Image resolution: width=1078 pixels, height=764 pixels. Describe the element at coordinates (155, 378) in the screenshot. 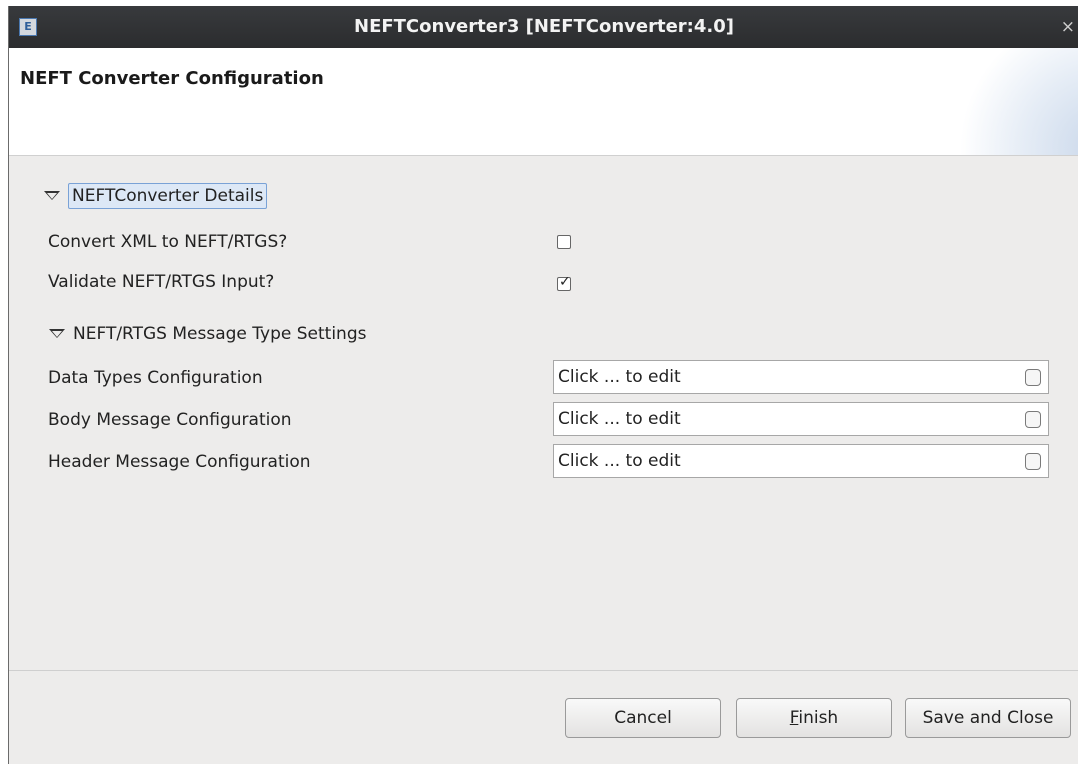

I see `data-types-label: Data Types Configuration` at that location.